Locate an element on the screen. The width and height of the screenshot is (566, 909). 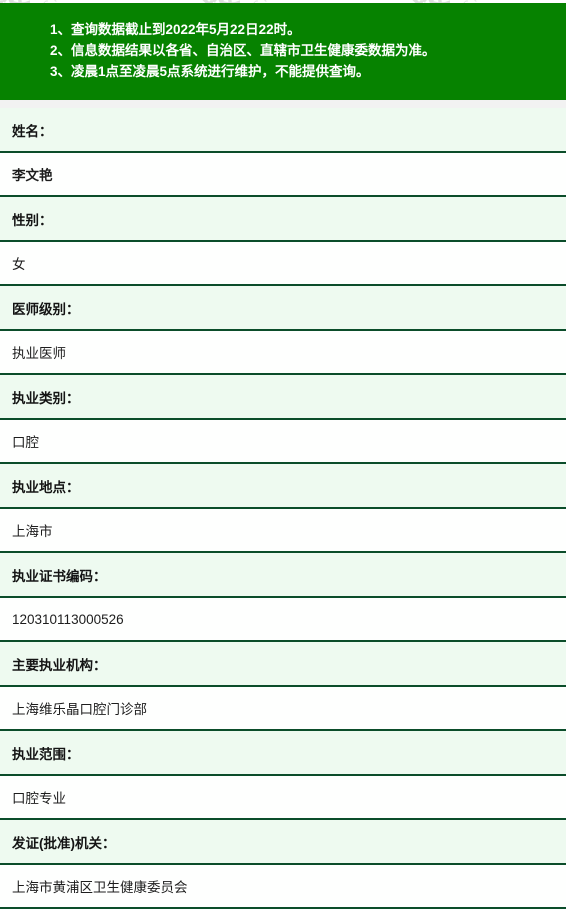
field-label-row: 性别： is located at coordinates (283, 219).